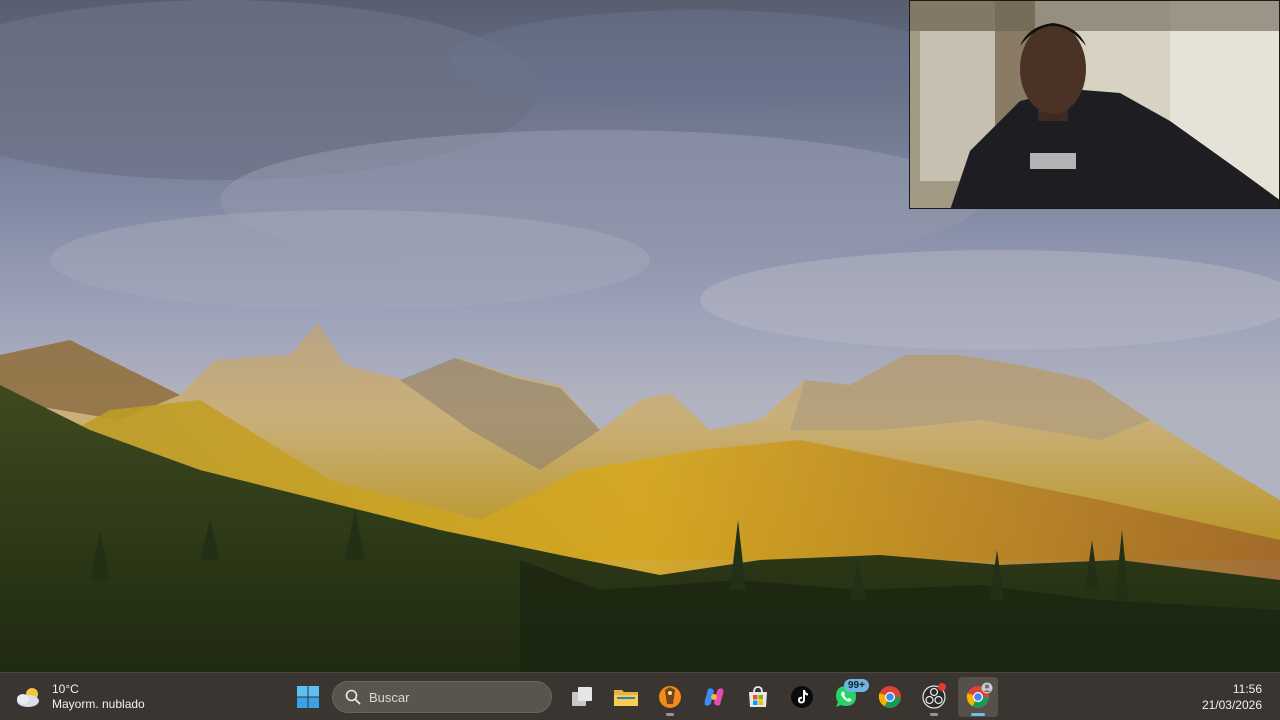  I want to click on windows-logo-icon, so click(308, 697).